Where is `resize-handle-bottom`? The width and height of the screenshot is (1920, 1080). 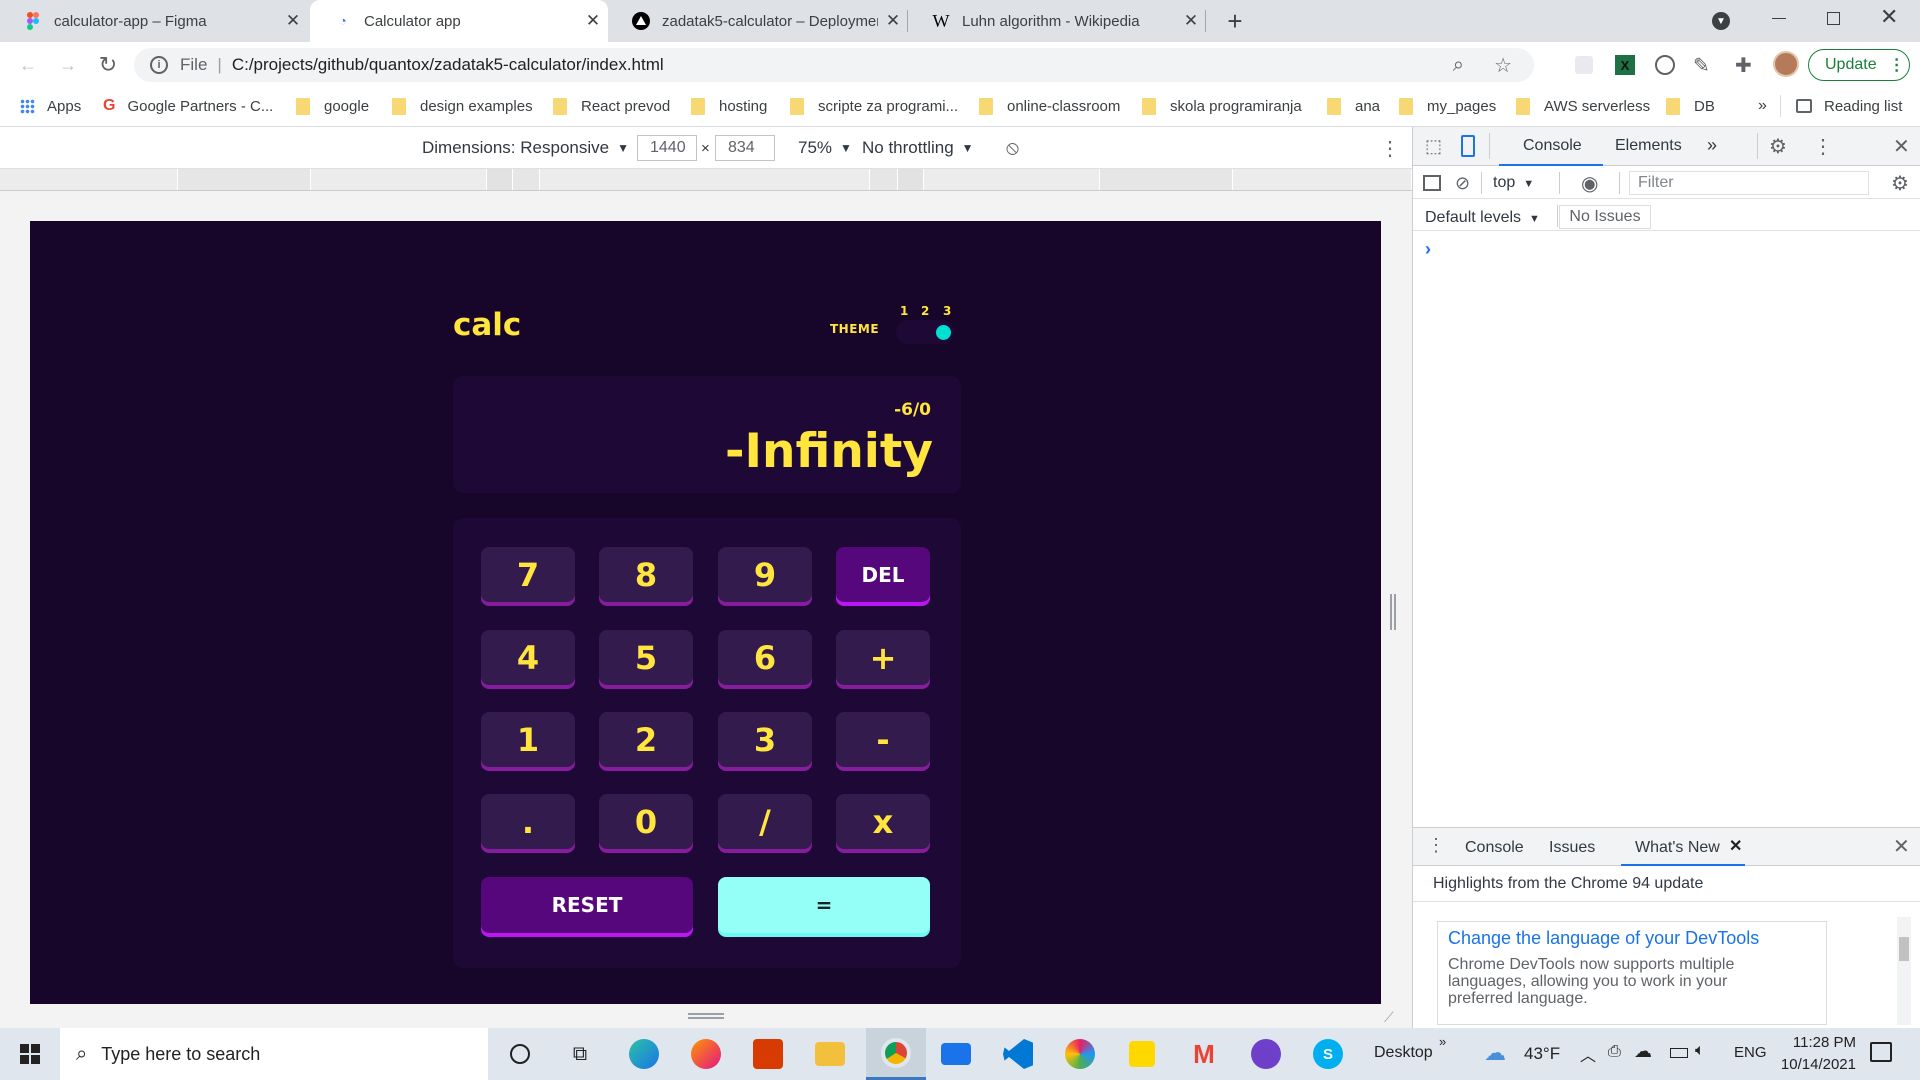 resize-handle-bottom is located at coordinates (706, 1016).